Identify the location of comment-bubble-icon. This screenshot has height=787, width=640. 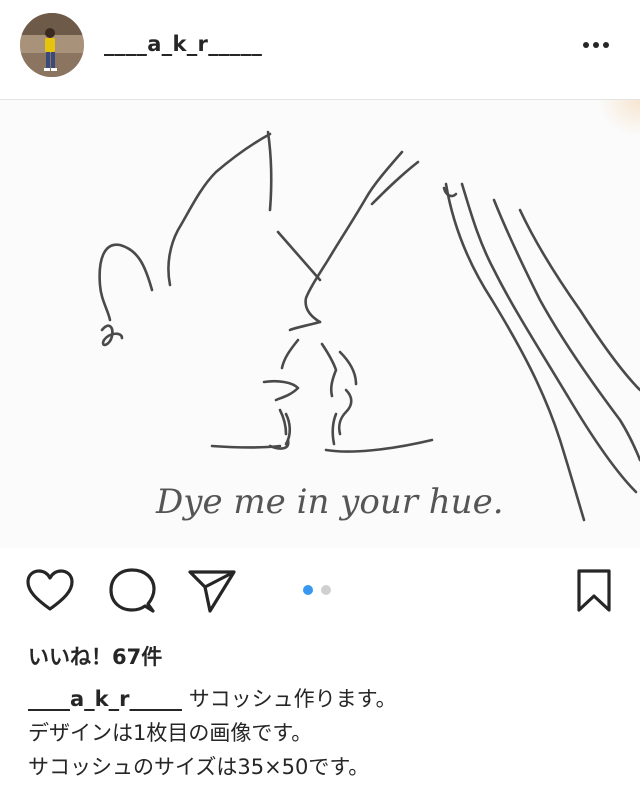
(132, 594).